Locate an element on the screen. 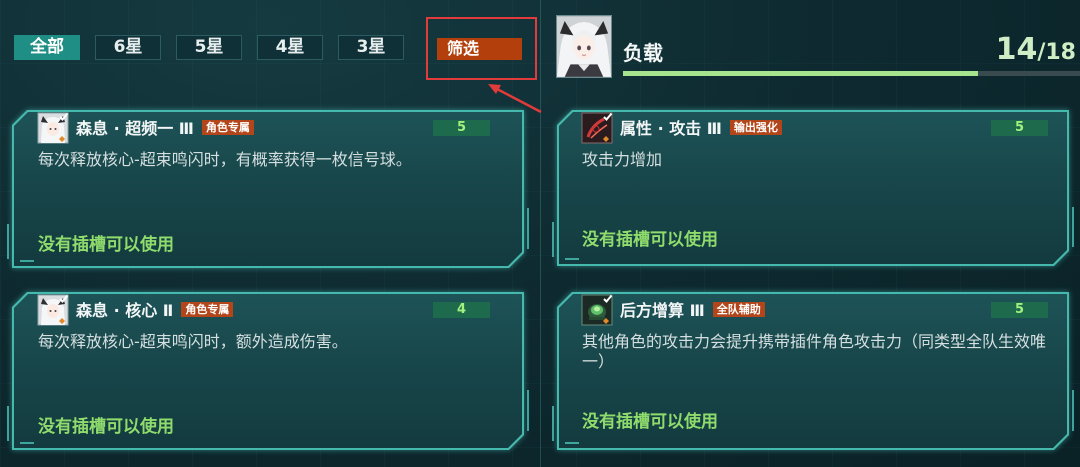 The image size is (1080, 467). load-progress-bar is located at coordinates (851, 73).